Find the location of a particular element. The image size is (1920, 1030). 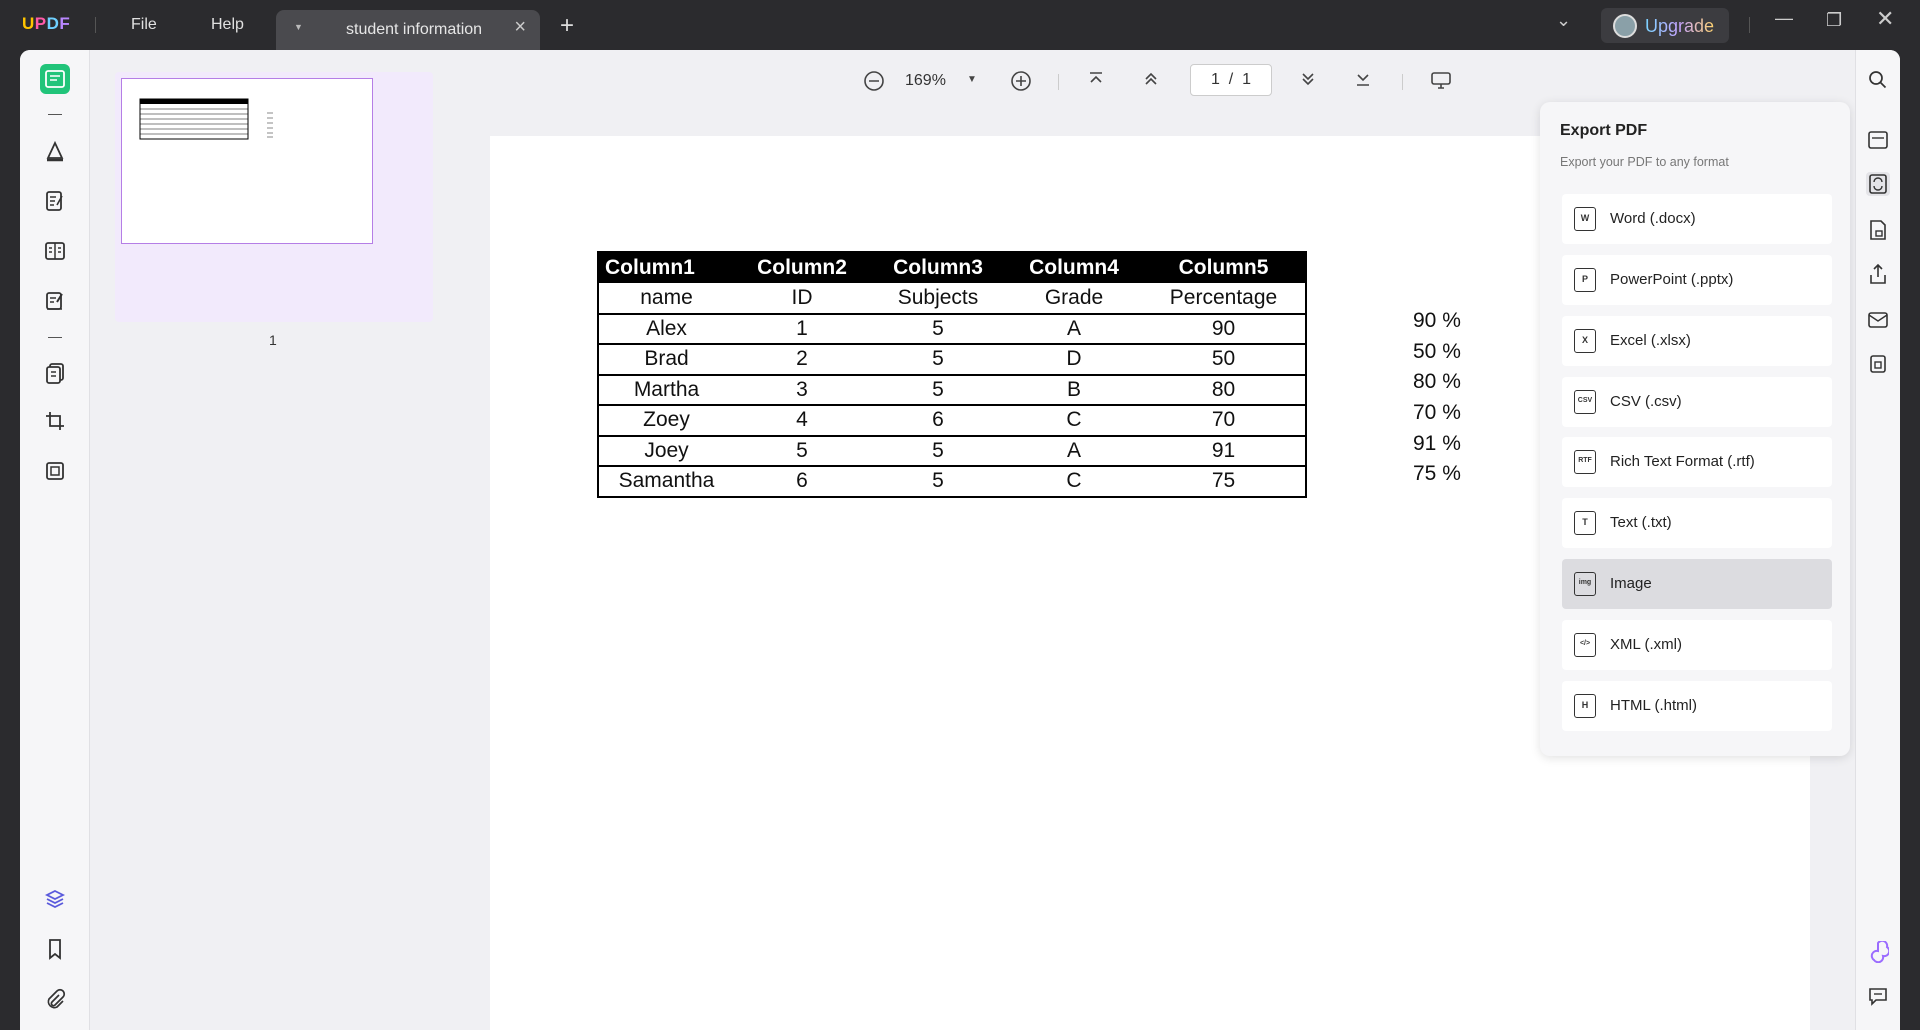

organize-pages-icon is located at coordinates (55, 251).